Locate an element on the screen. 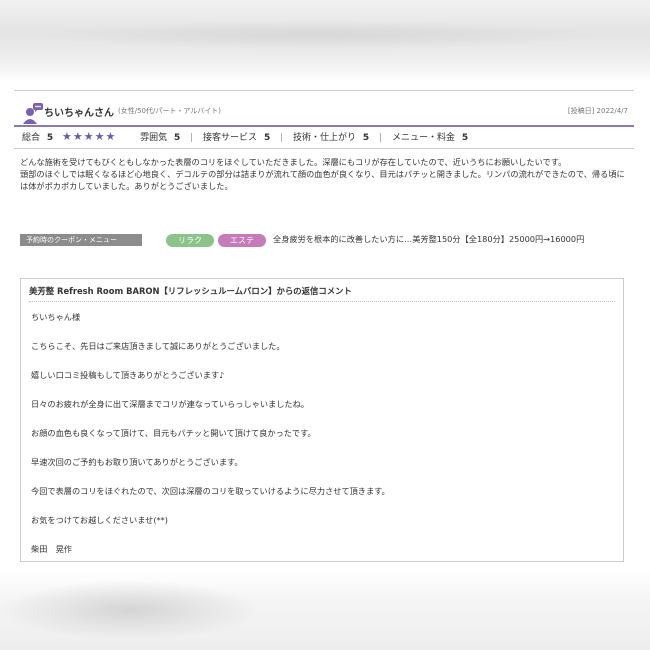 The height and width of the screenshot is (650, 650). reviewer-meta: (女性/50代/パート・アルバイト) is located at coordinates (170, 111).